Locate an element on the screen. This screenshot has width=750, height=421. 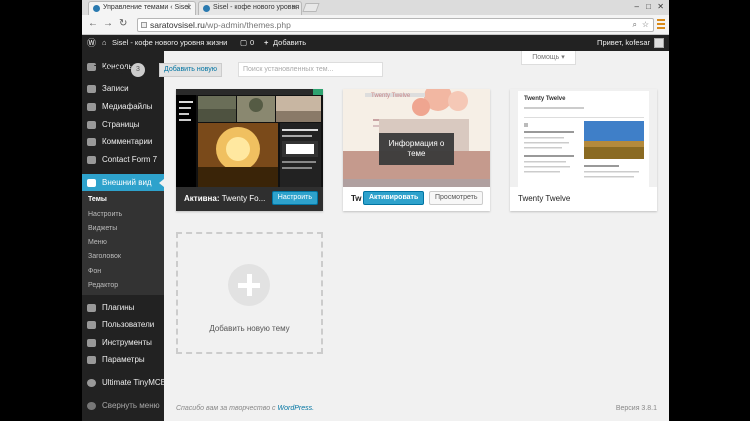
sidebar-item-label: Параметры is located at coordinates (123, 359).